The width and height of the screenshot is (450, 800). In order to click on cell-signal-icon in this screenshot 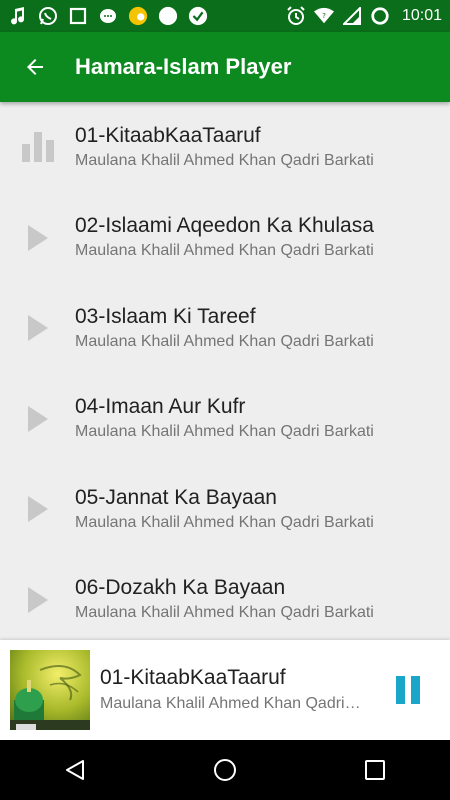, I will do `click(352, 16)`.